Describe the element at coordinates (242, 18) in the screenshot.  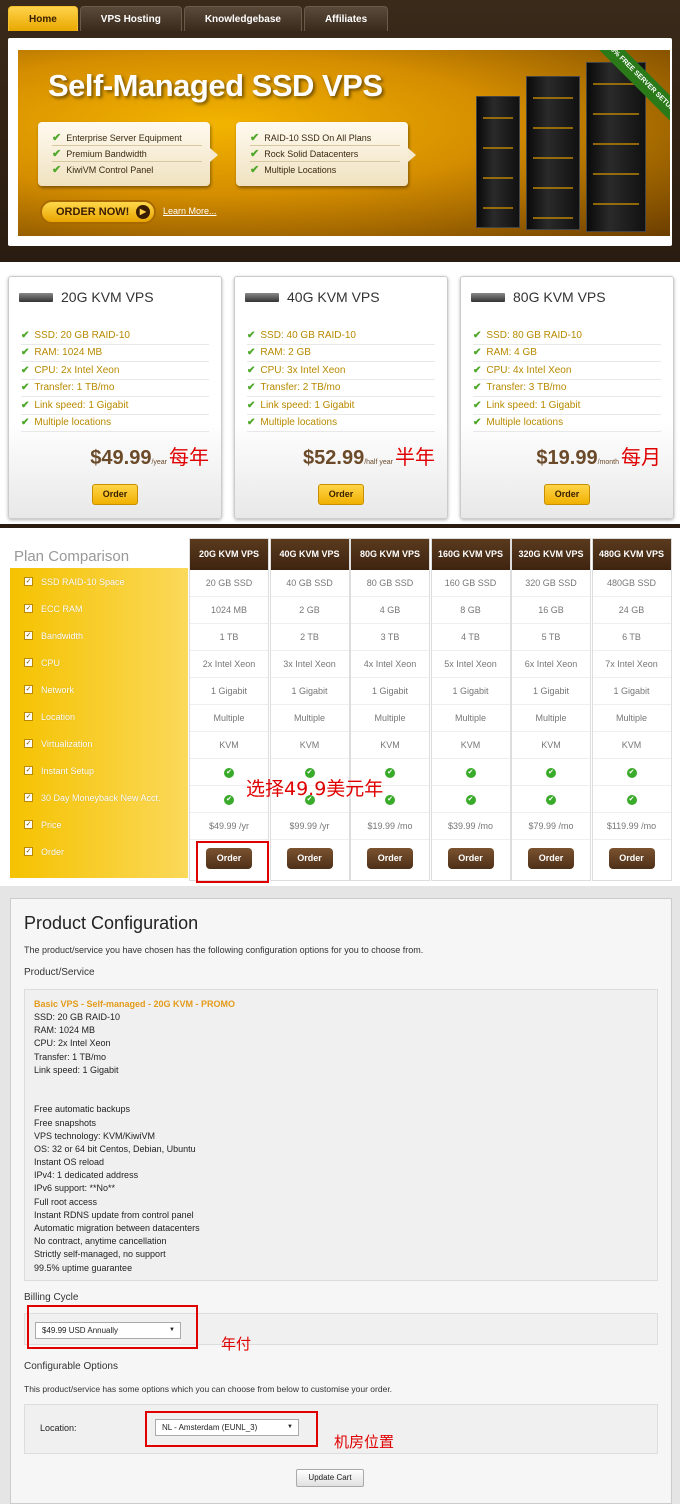
I see `tab-knowledgebase: Knowledgebase` at that location.